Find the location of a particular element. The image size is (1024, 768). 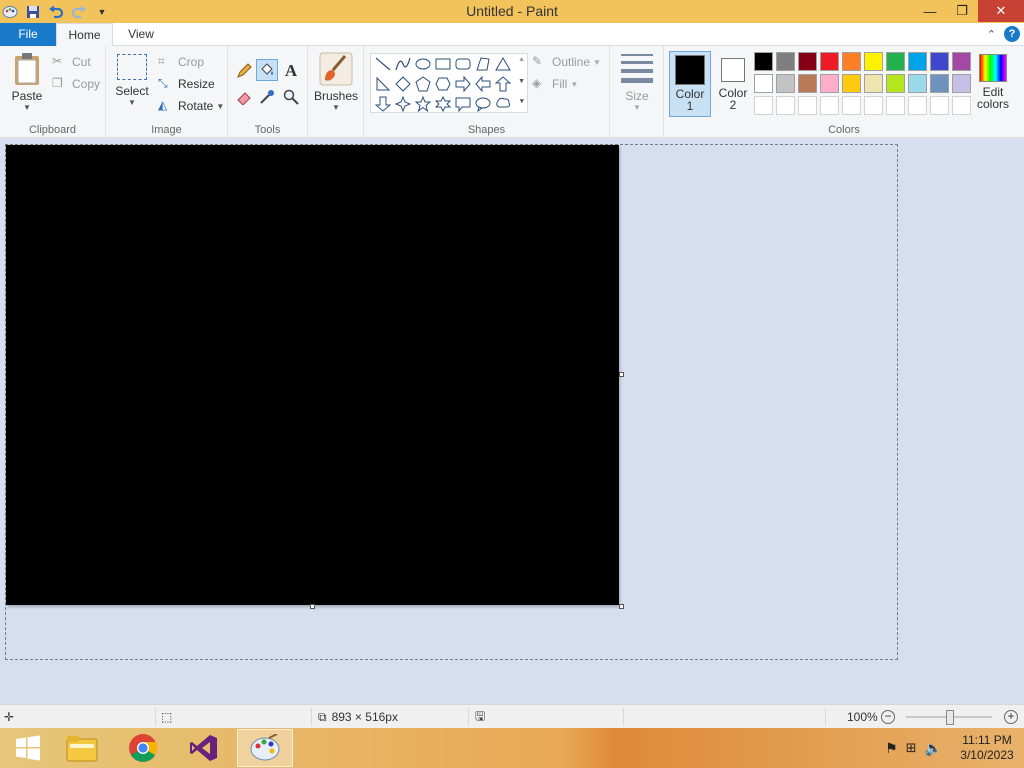

color-picker-icon is located at coordinates (267, 97).